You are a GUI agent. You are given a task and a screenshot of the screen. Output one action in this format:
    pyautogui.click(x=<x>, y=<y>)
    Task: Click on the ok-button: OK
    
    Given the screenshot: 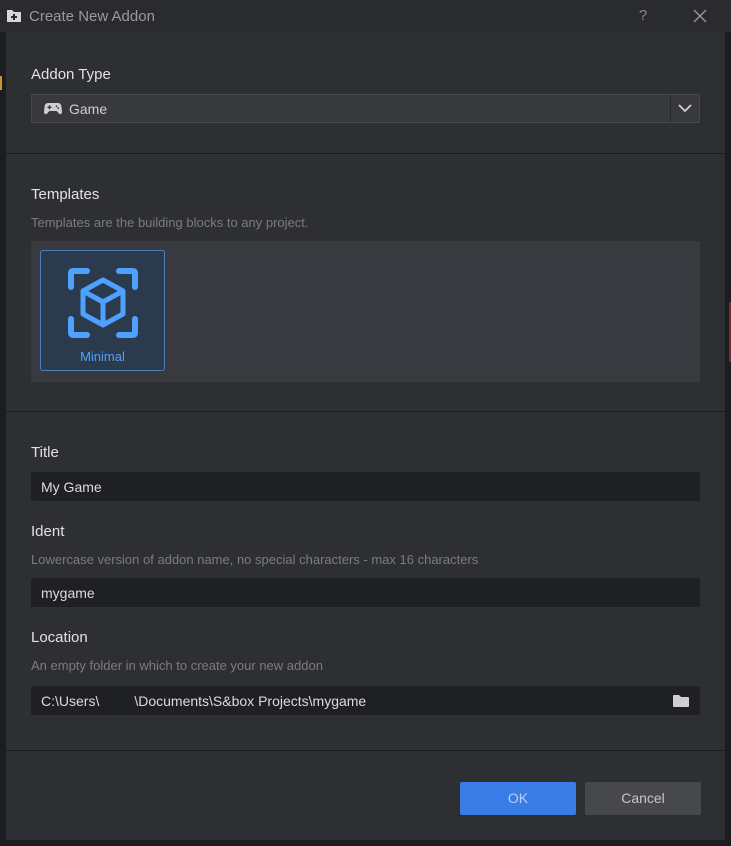 What is the action you would take?
    pyautogui.click(x=518, y=798)
    